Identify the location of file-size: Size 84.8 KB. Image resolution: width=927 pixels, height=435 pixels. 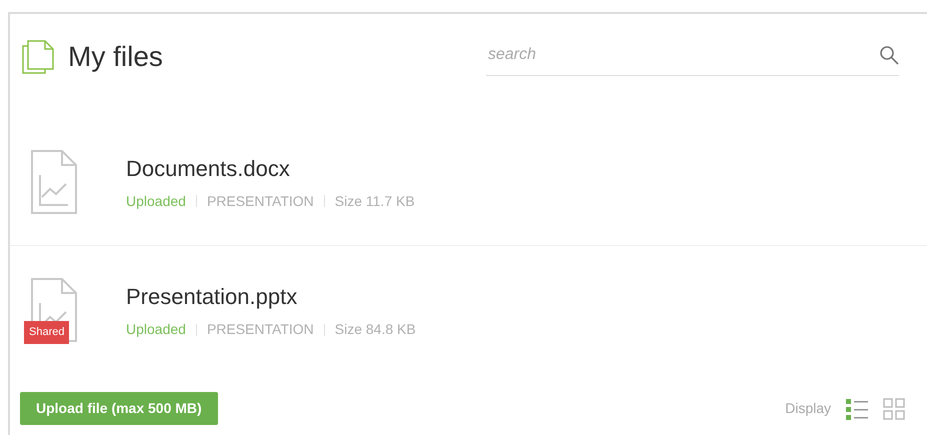
(375, 329).